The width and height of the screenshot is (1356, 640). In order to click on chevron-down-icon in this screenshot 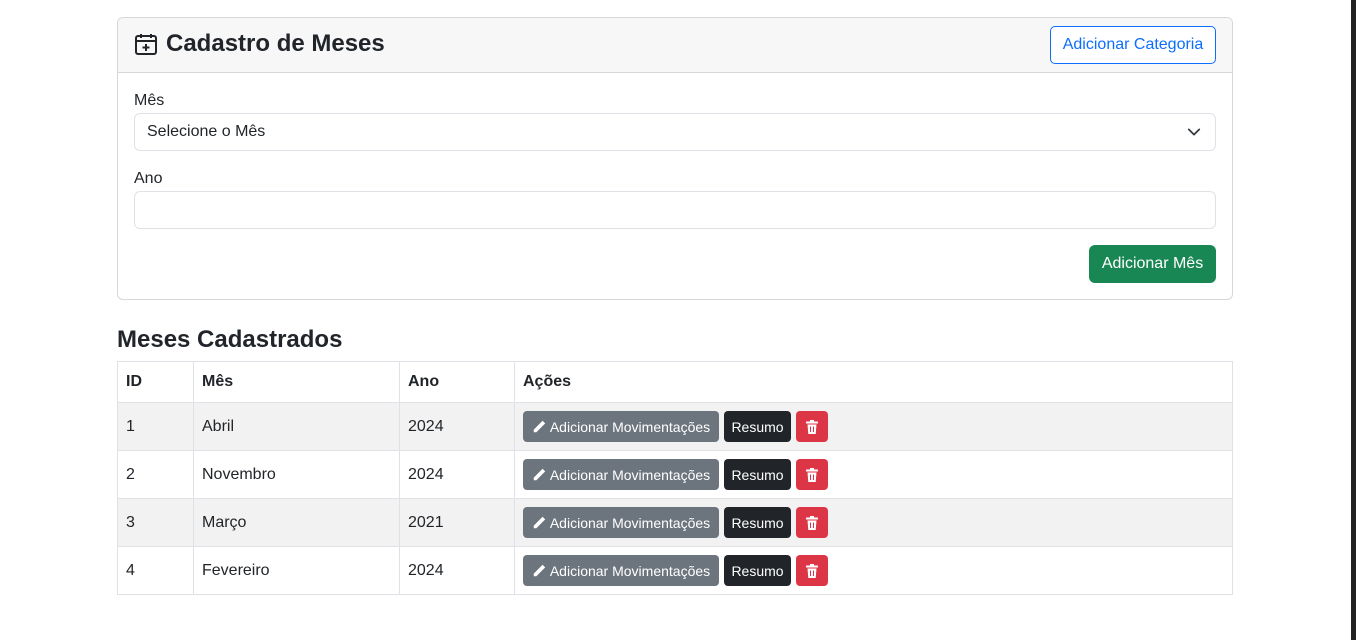, I will do `click(1194, 132)`.